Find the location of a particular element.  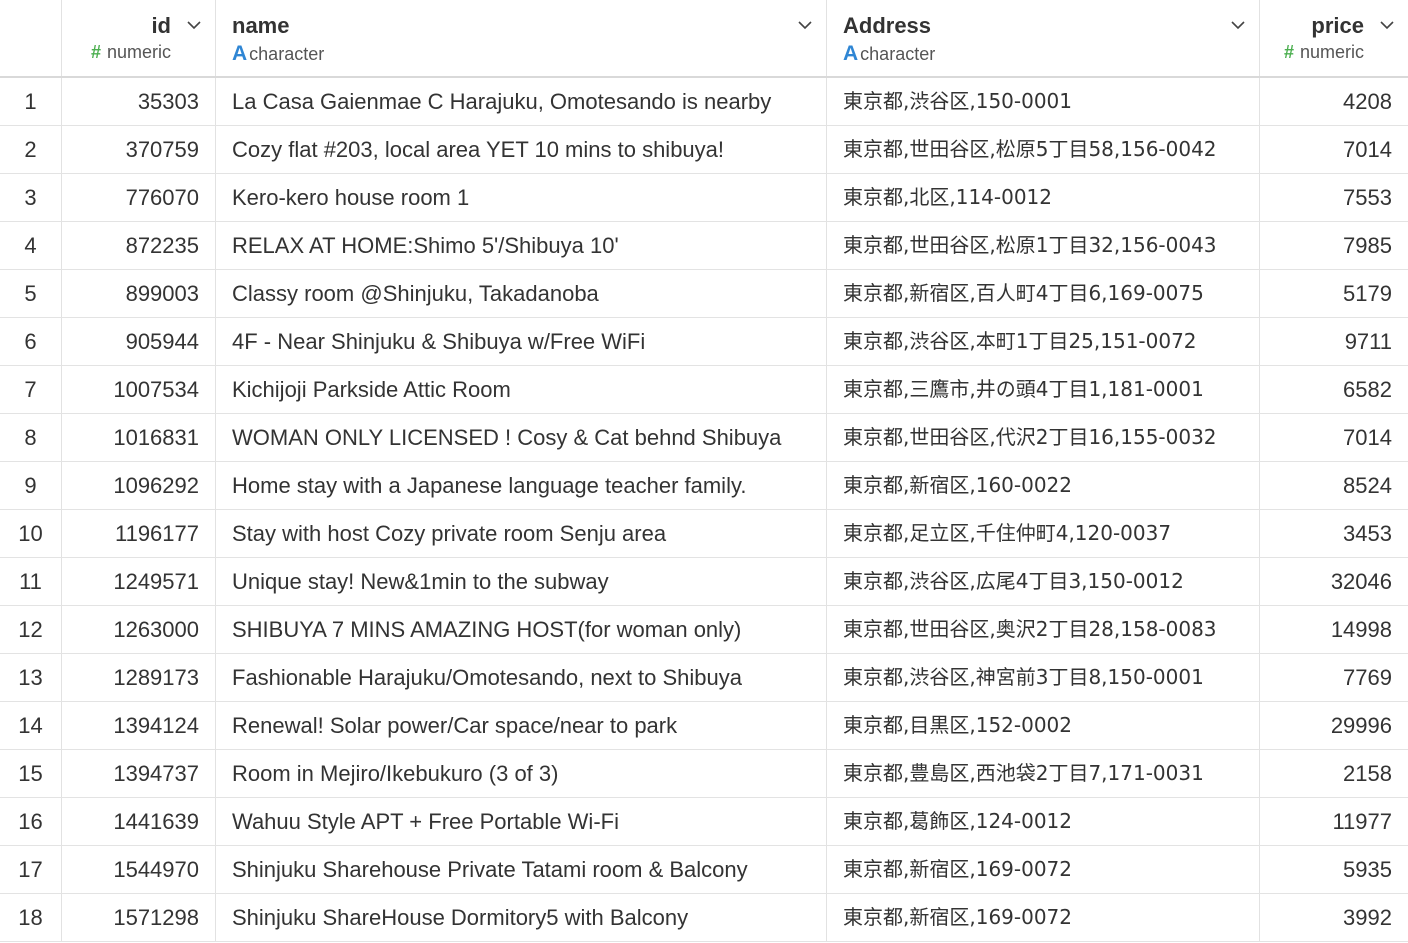

row-number-cell: 13 is located at coordinates (31, 677).